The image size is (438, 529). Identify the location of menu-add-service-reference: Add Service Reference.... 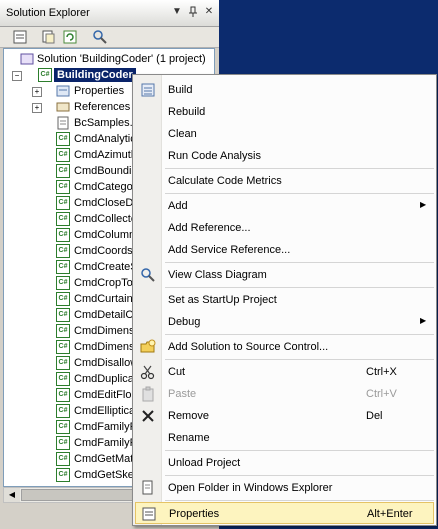
(284, 250).